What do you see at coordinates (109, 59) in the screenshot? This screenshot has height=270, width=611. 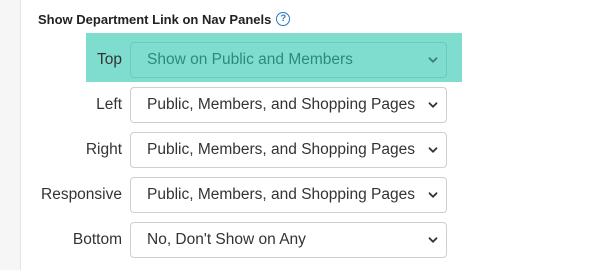 I see `top-label: Top` at bounding box center [109, 59].